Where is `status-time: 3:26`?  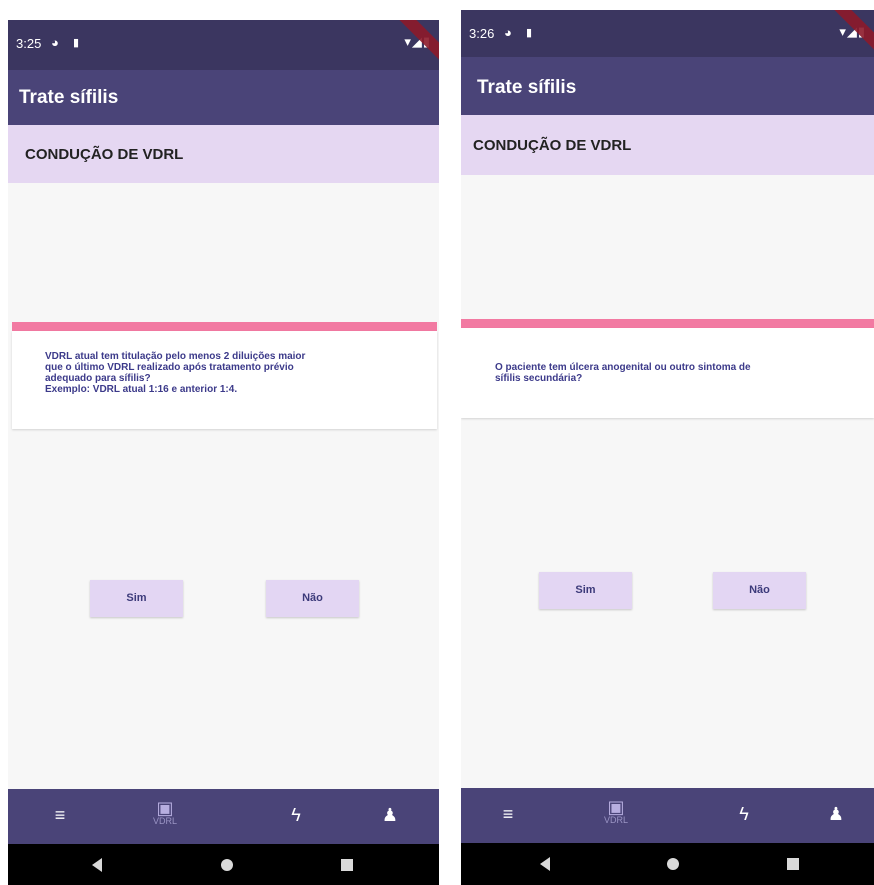
status-time: 3:26 is located at coordinates (482, 33).